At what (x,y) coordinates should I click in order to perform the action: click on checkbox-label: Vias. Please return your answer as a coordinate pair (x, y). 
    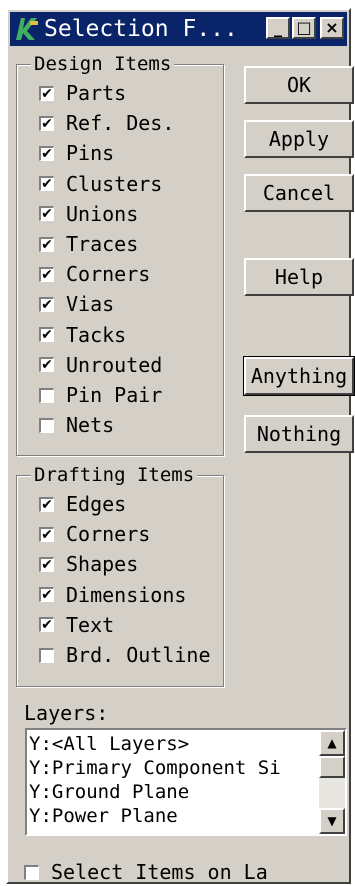
    Looking at the image, I should click on (90, 304).